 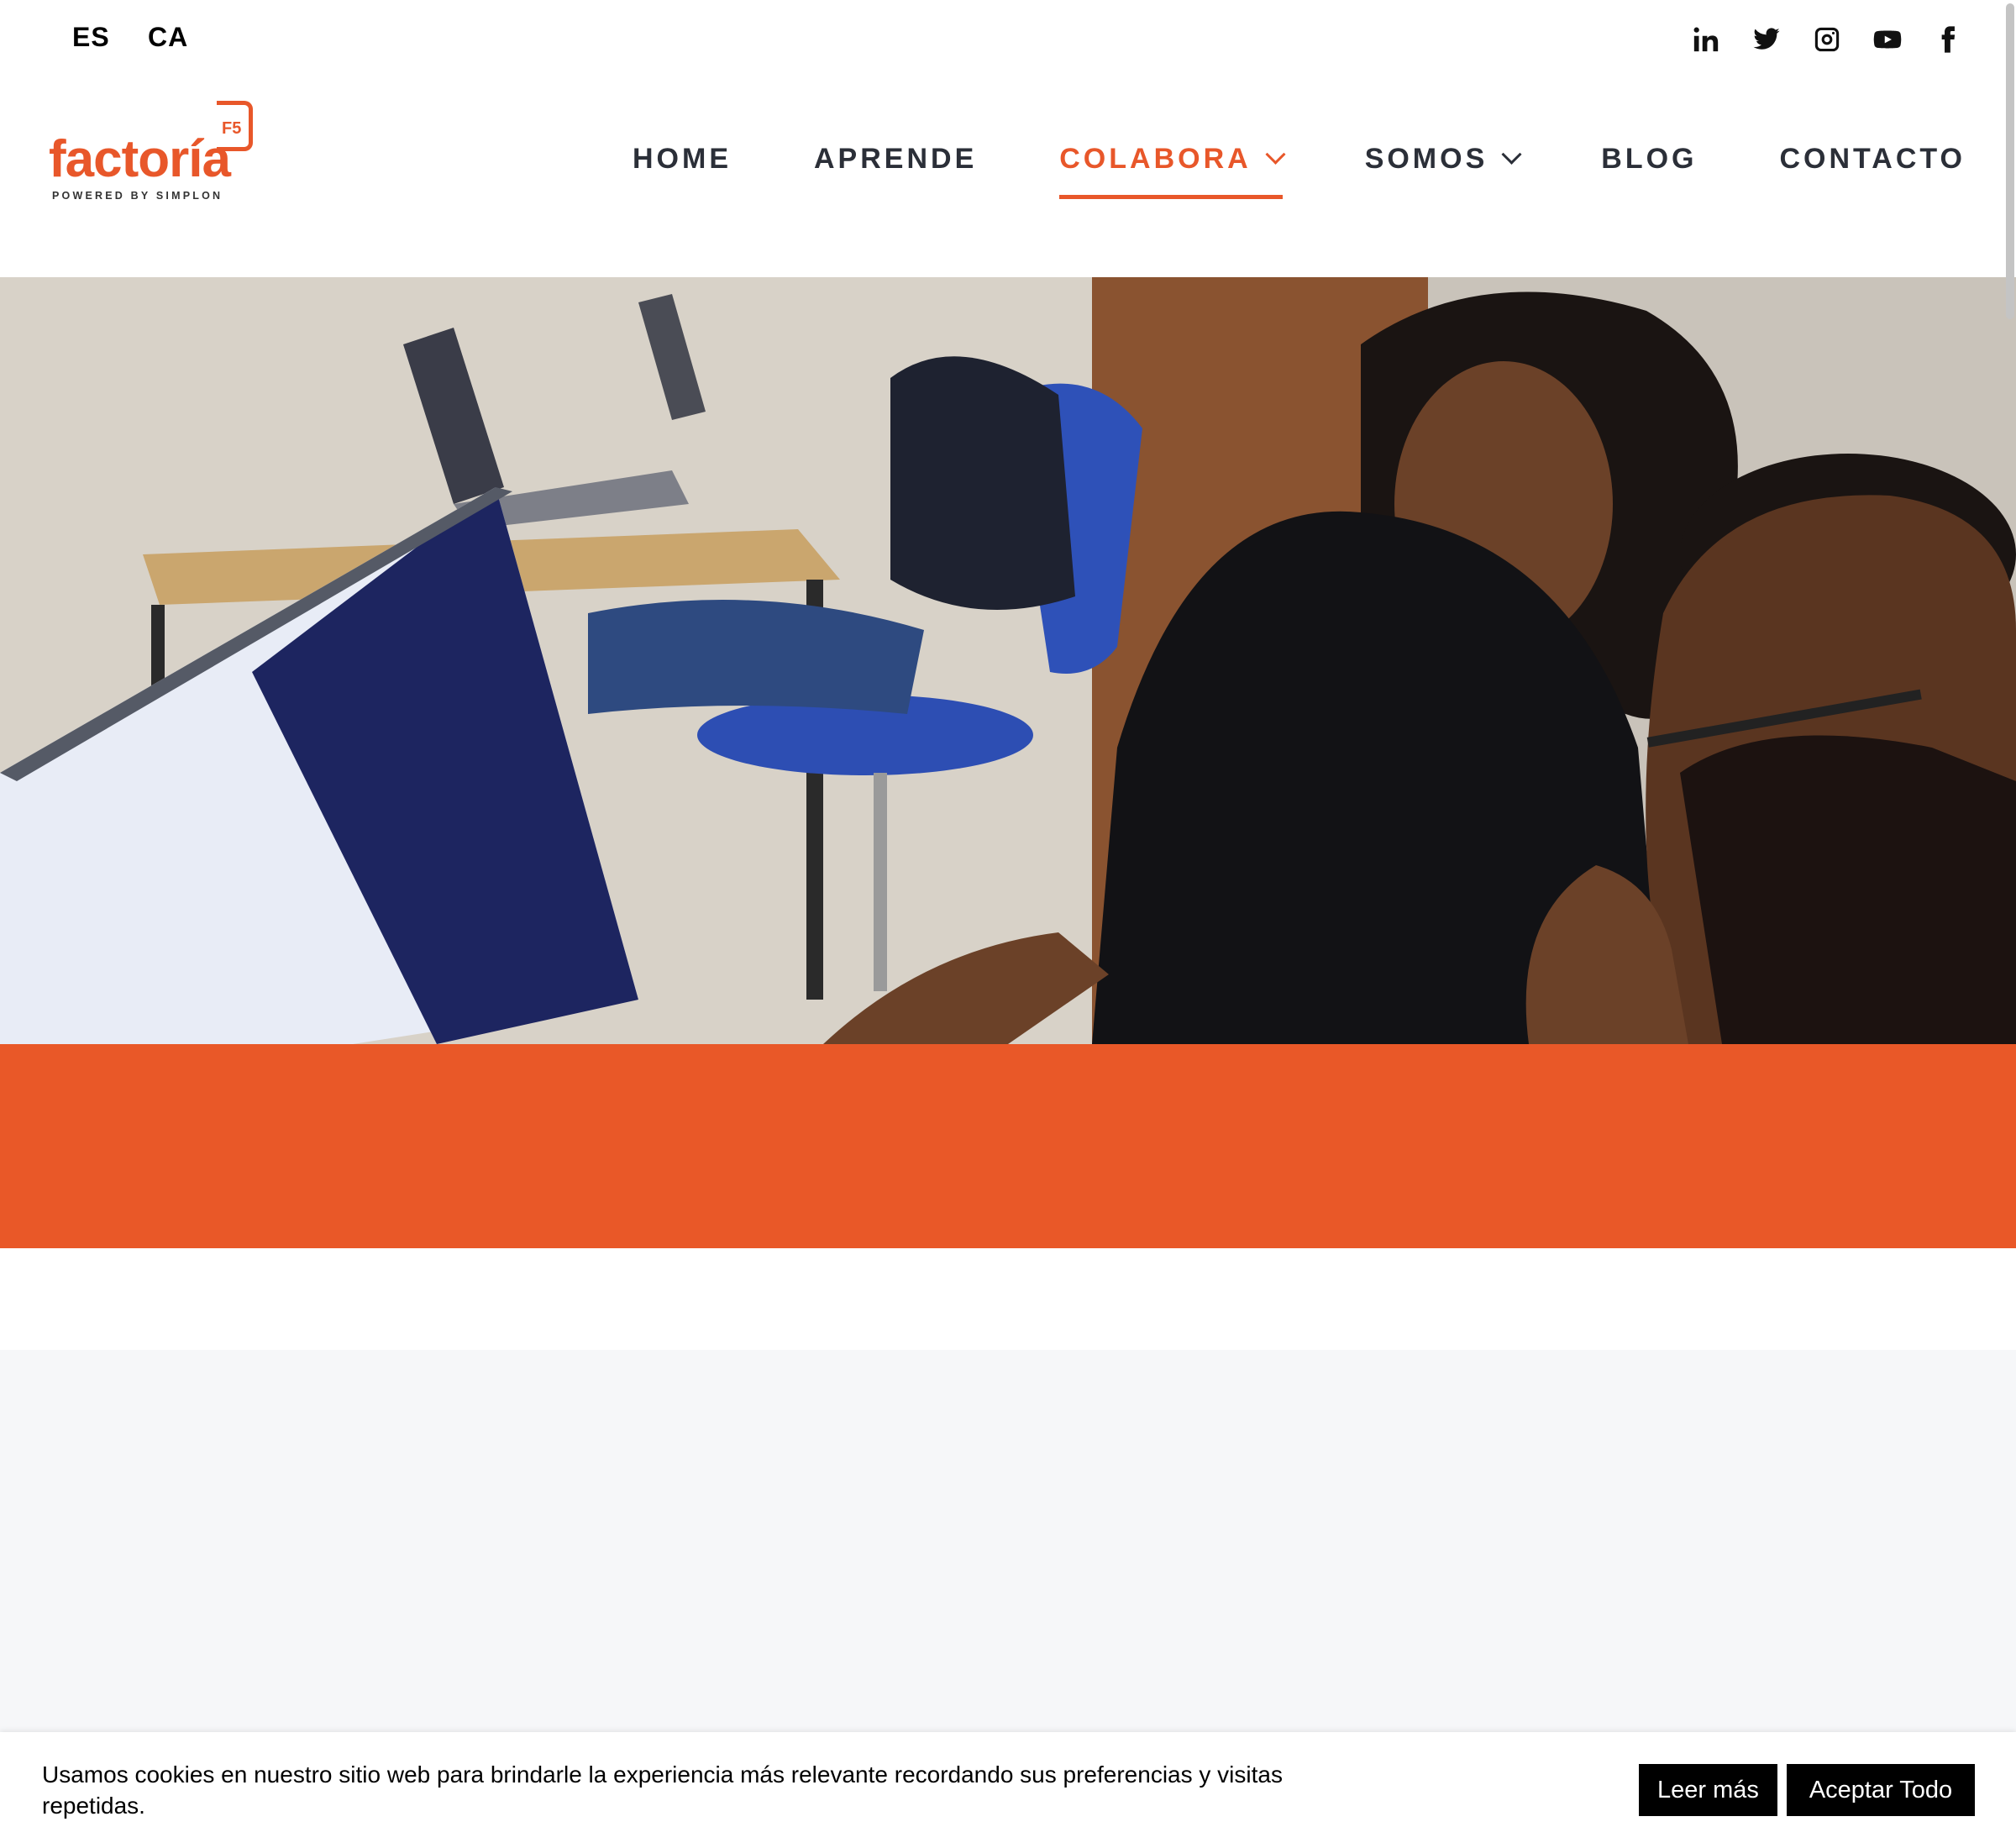 I want to click on nav-home: HOME, so click(x=682, y=159).